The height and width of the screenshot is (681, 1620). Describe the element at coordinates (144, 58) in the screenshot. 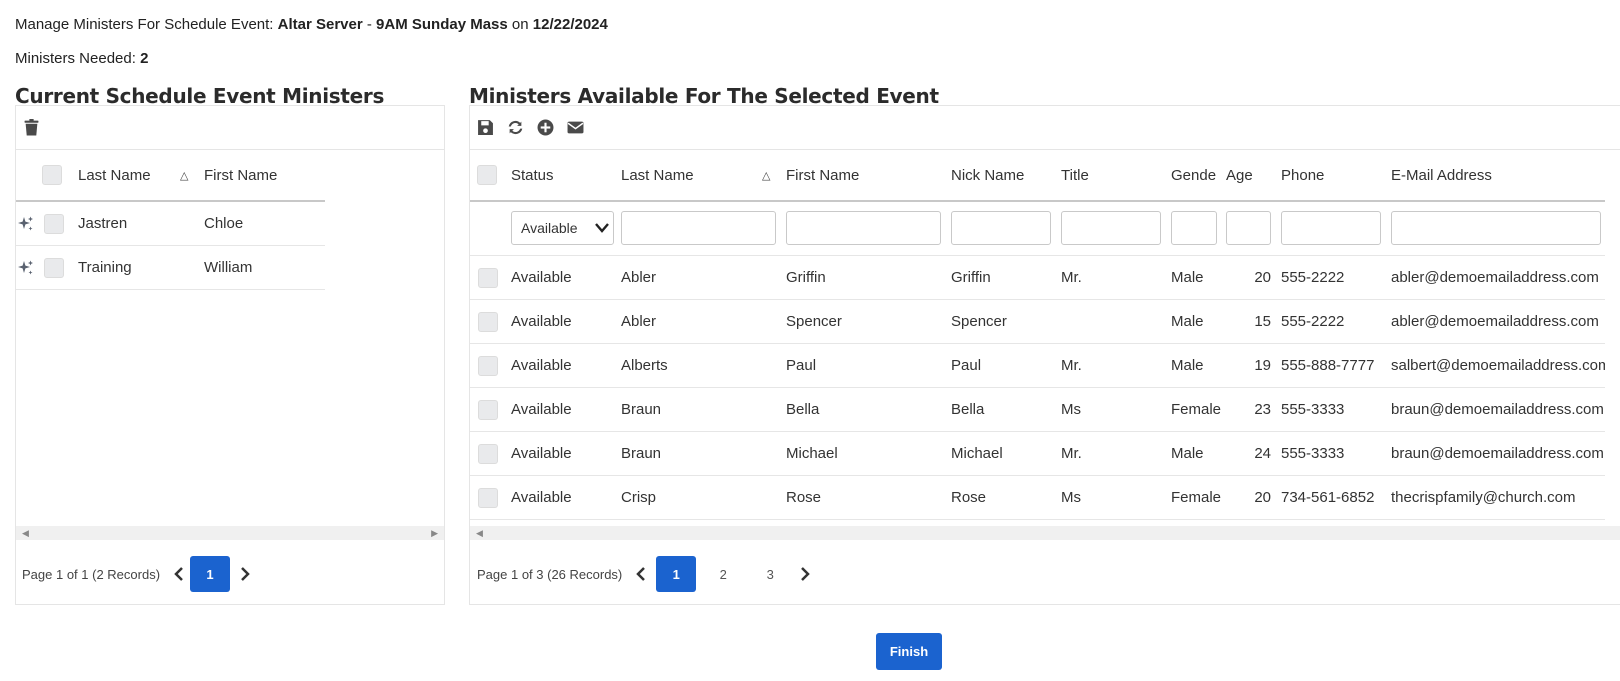

I see `needed-value: 2` at that location.